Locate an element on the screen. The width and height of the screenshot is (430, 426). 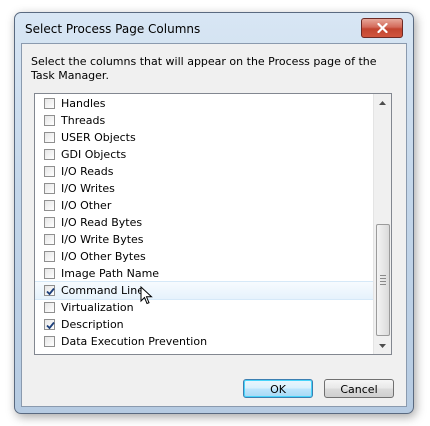
list-item: Description is located at coordinates (204, 324).